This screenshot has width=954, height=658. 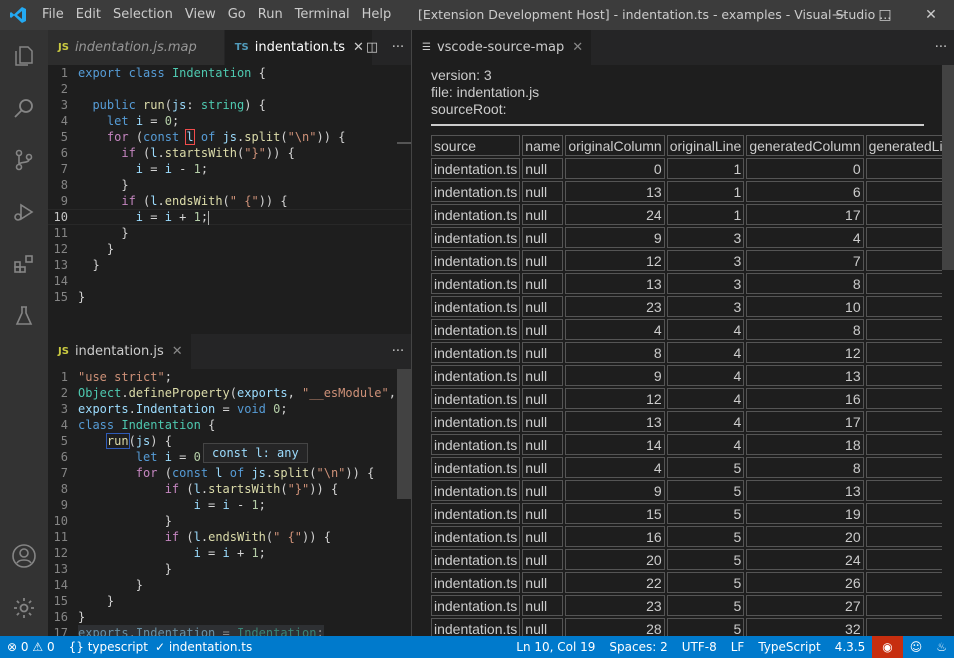 What do you see at coordinates (24, 160) in the screenshot?
I see `source-control-icon` at bounding box center [24, 160].